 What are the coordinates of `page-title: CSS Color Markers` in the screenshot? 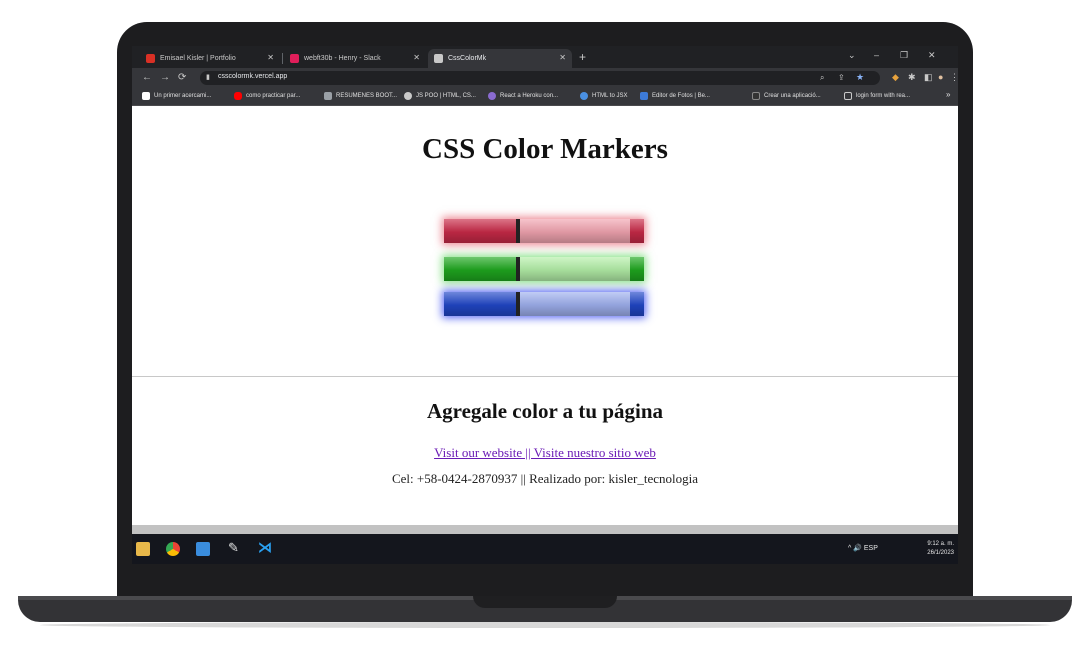 It's located at (545, 149).